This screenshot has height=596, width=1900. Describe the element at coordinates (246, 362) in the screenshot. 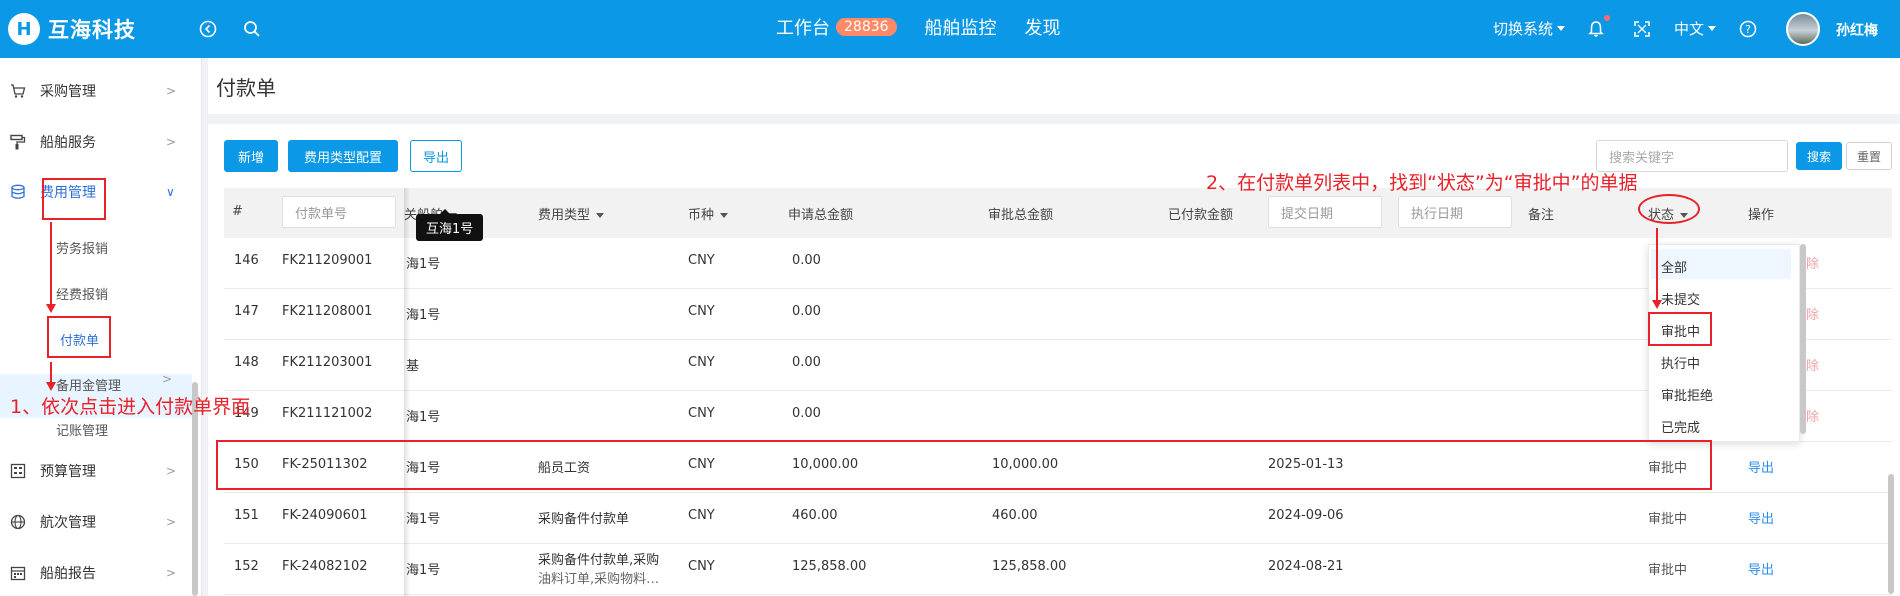

I see `row-index: 148` at that location.